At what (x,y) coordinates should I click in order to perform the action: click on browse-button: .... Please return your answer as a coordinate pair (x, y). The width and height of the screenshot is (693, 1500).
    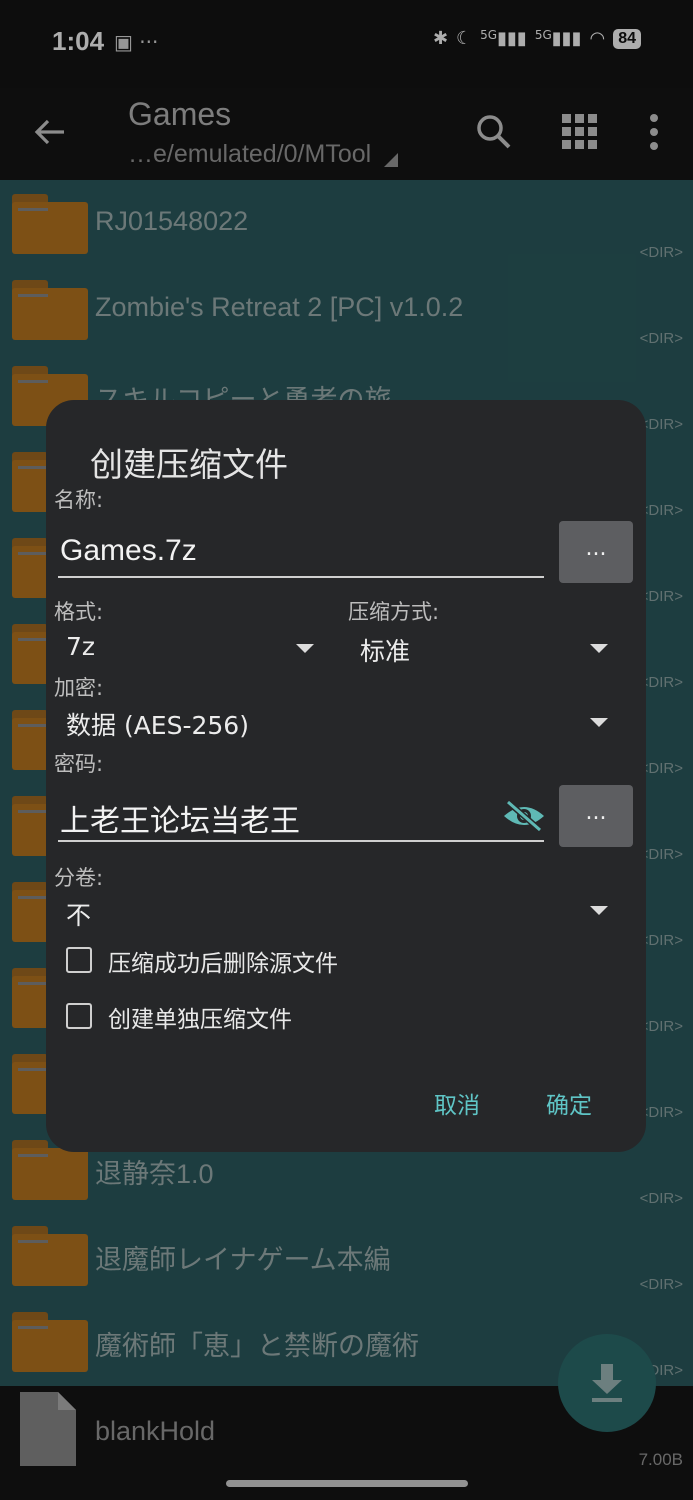
    Looking at the image, I should click on (596, 552).